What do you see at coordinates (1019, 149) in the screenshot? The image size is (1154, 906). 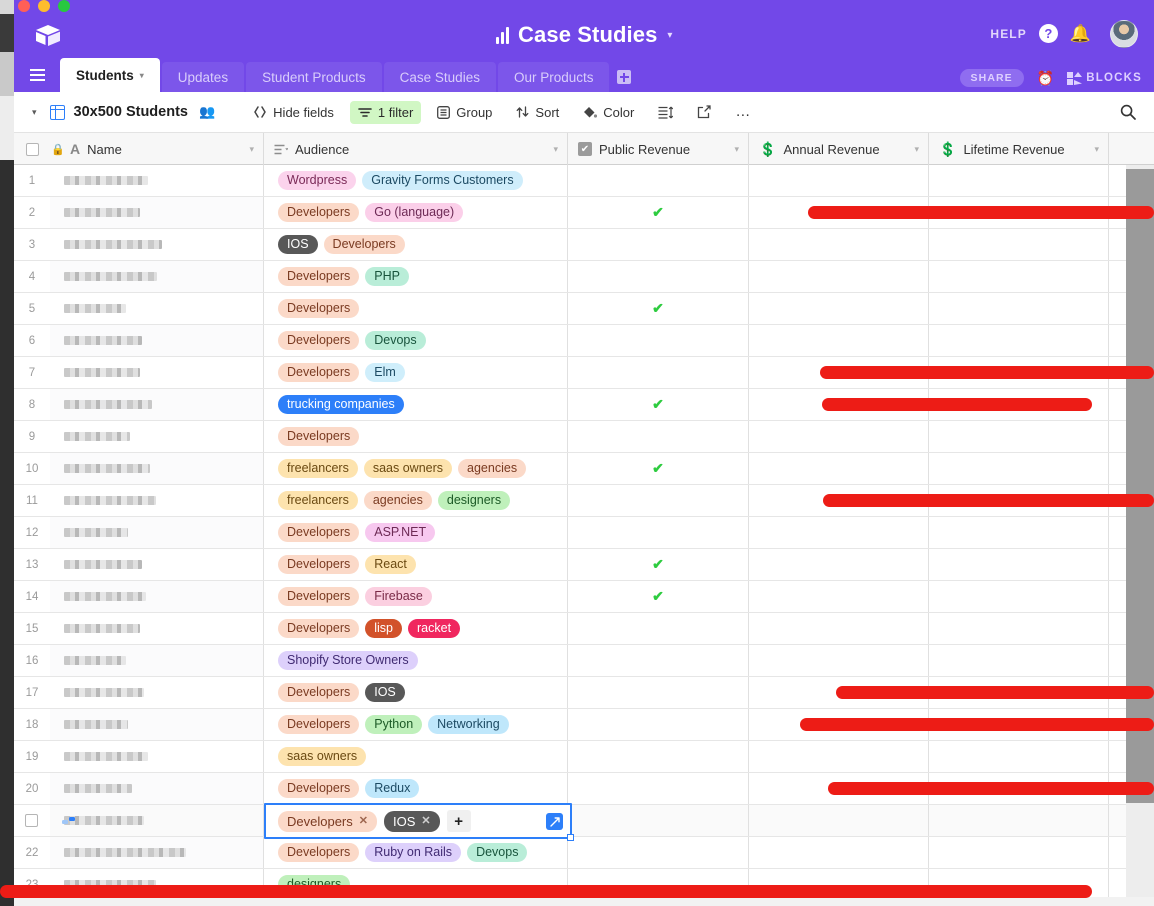 I see `column-header-lifetime-revenue: 💲 Lifetime Revenue ▾` at bounding box center [1019, 149].